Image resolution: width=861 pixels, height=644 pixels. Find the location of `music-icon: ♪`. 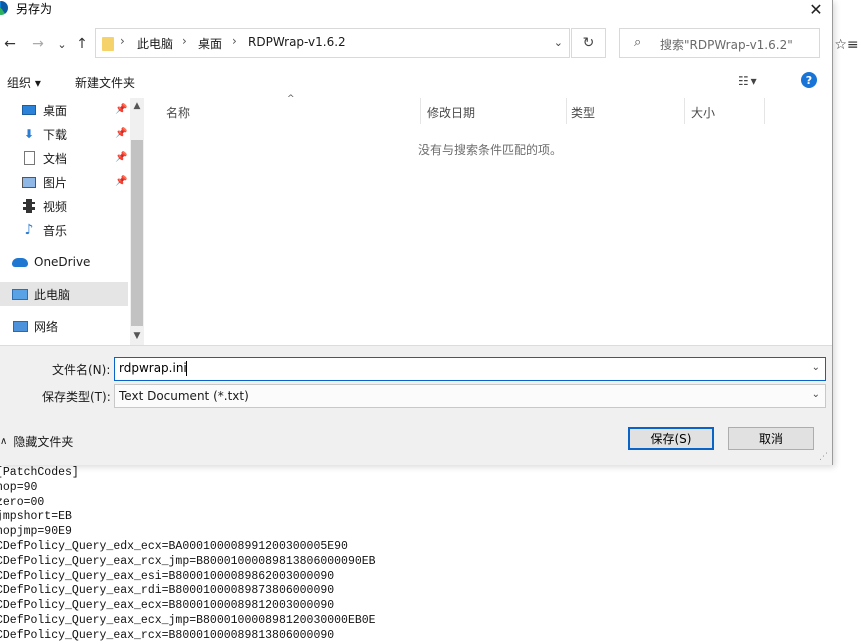

music-icon: ♪ is located at coordinates (29, 230).